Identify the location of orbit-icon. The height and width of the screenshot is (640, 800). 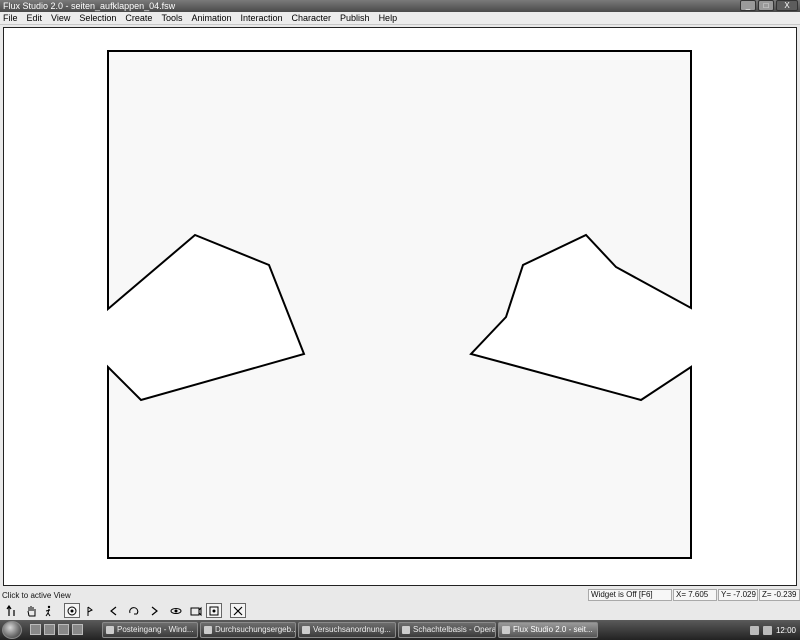
(176, 610).